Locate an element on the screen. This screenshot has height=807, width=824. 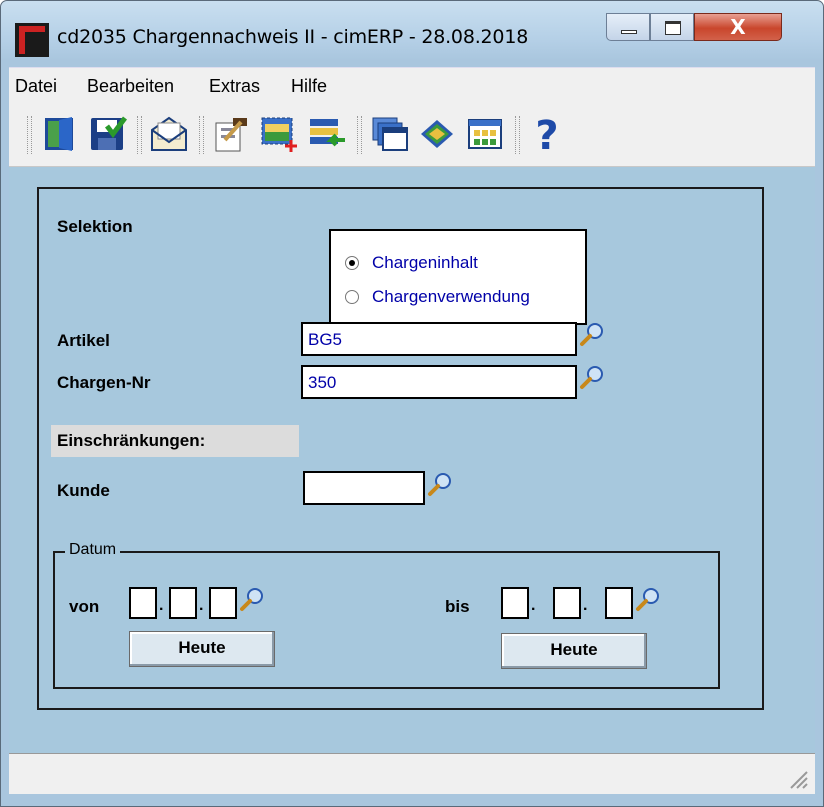
close-button: X is located at coordinates (738, 27).